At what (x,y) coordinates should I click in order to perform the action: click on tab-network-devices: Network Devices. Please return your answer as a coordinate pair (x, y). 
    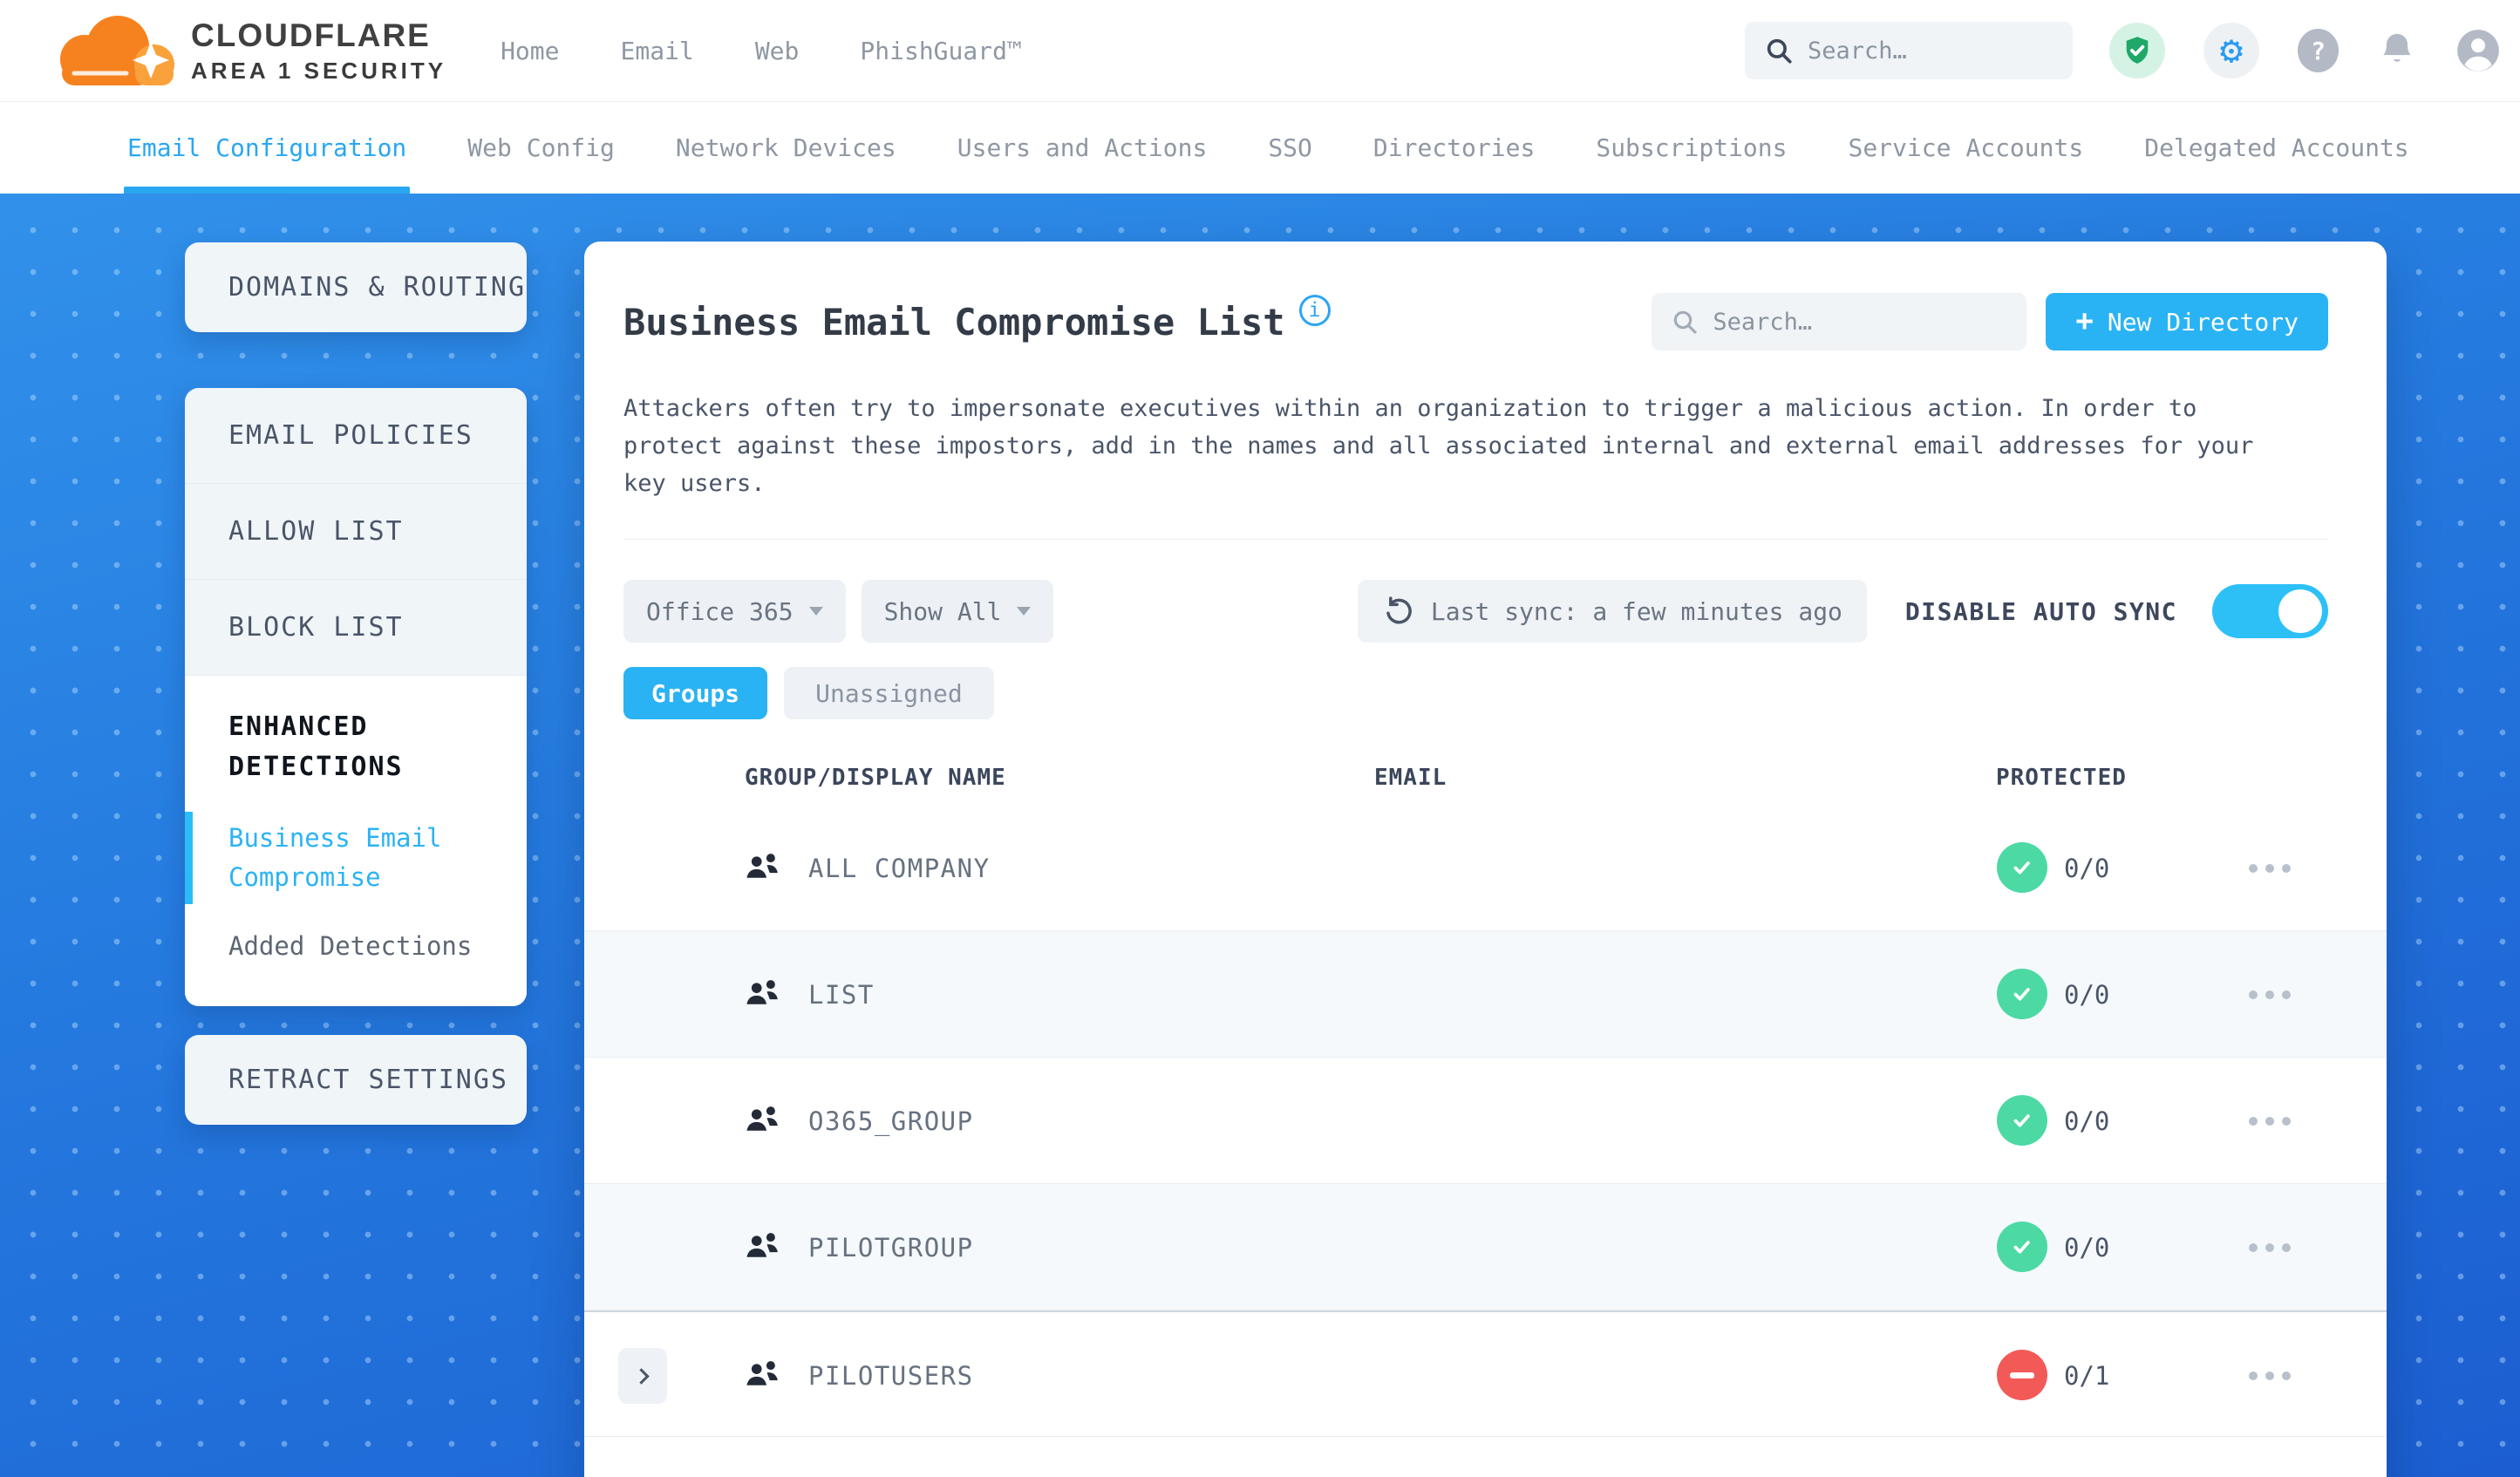
    Looking at the image, I should click on (786, 148).